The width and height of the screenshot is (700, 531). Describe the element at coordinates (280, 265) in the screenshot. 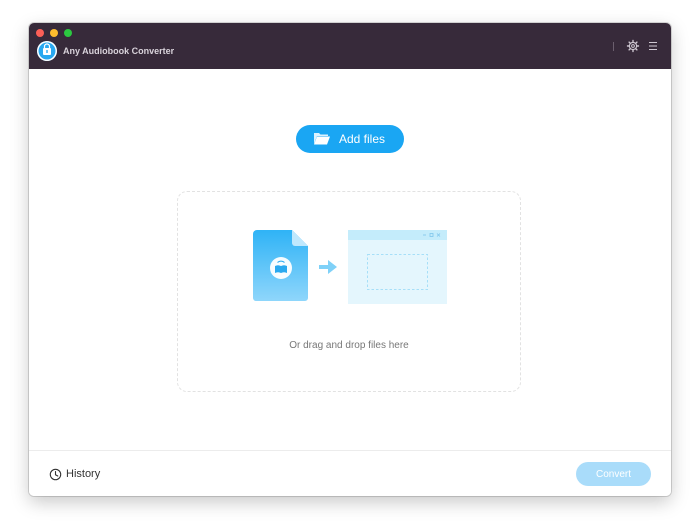

I see `audiobook-file-icon` at that location.